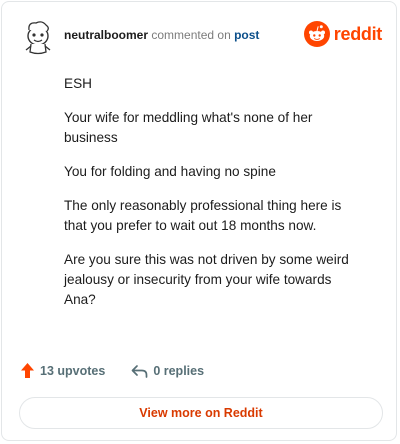  What do you see at coordinates (170, 171) in the screenshot?
I see `comment-paragraph: You for folding and having no spine` at bounding box center [170, 171].